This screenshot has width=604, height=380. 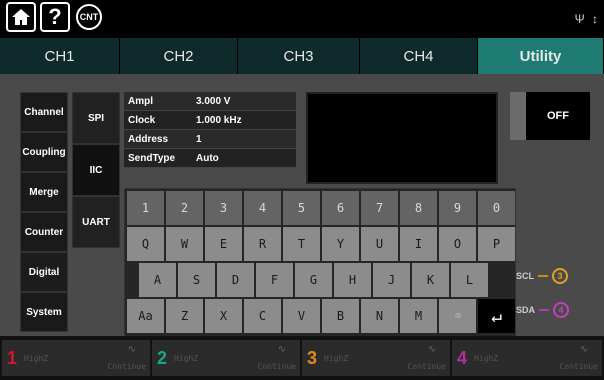 I want to click on key: 1, so click(x=145, y=208).